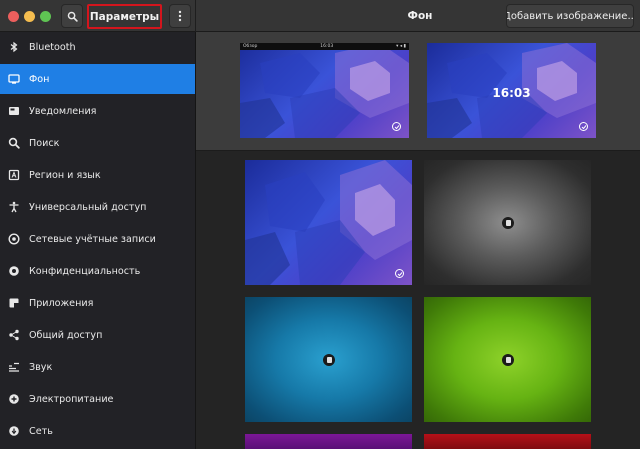 The width and height of the screenshot is (640, 449). Describe the element at coordinates (14, 303) in the screenshot. I see `applications-icon` at that location.